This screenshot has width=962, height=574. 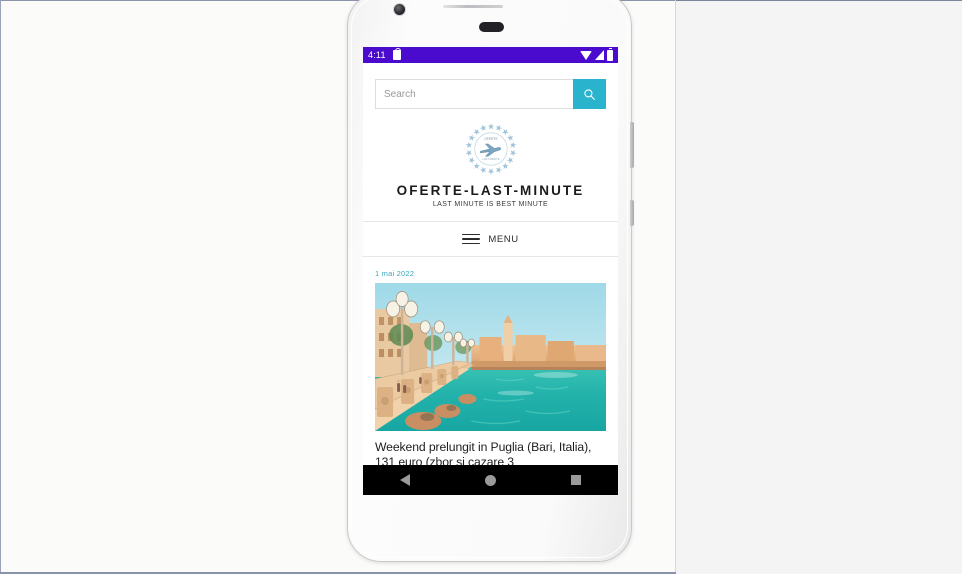 What do you see at coordinates (632, 213) in the screenshot?
I see `phone-power-button` at bounding box center [632, 213].